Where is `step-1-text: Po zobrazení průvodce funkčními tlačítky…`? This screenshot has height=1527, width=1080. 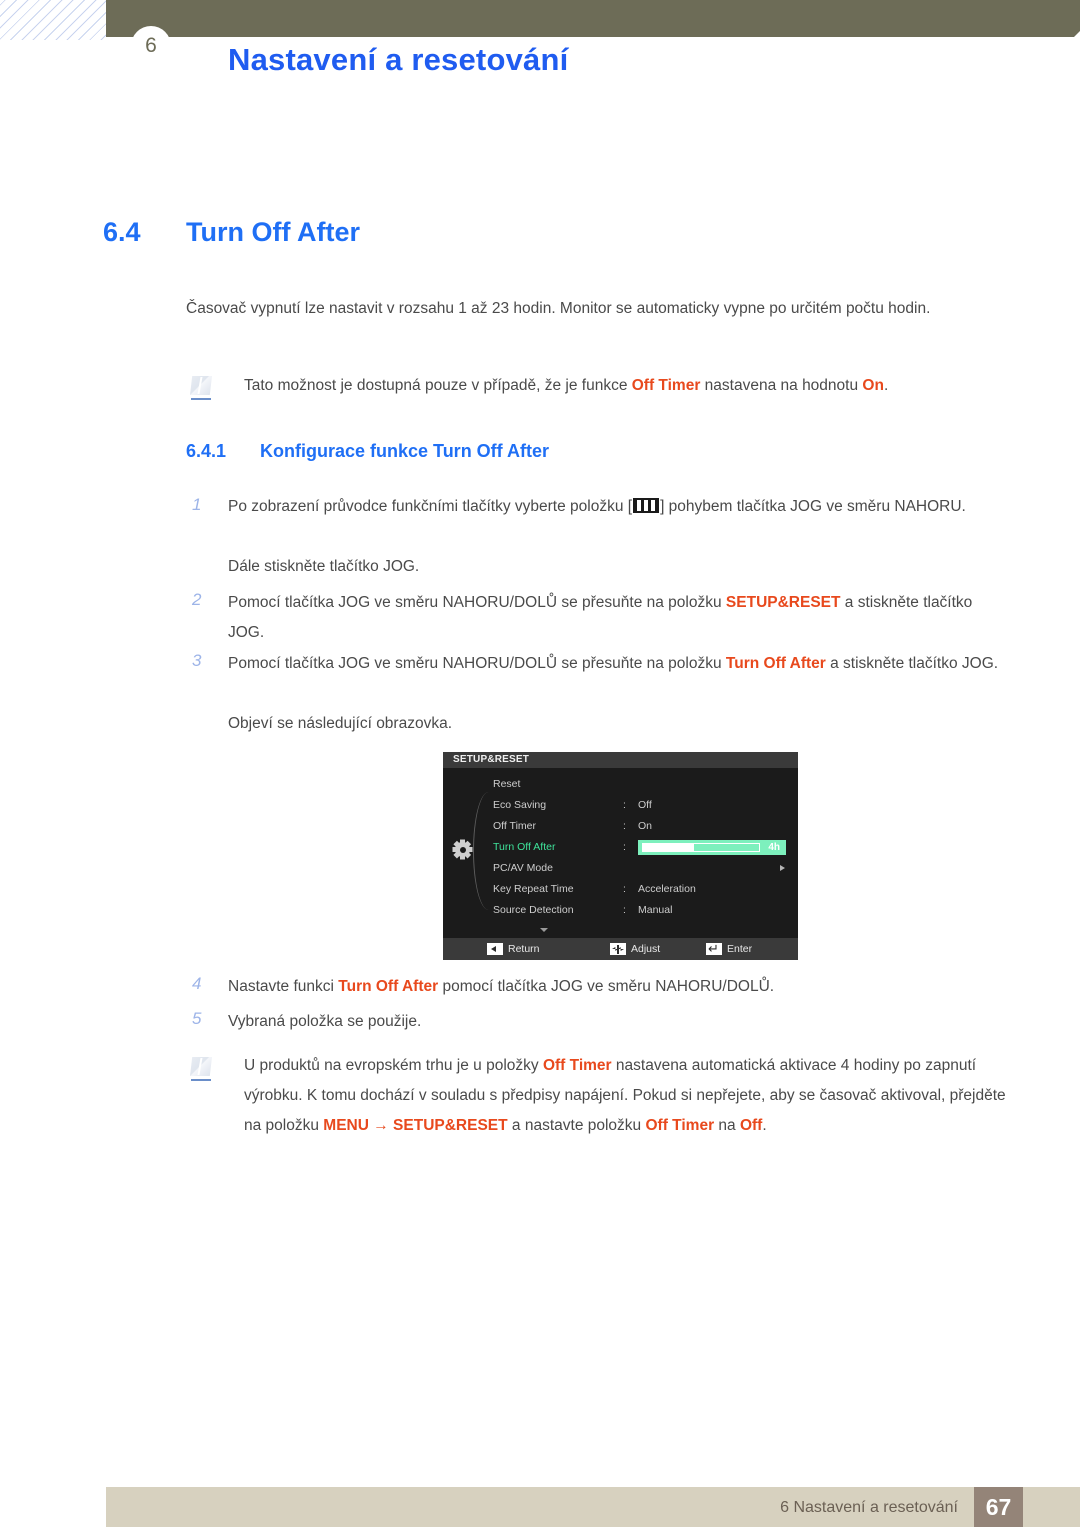 step-1-text: Po zobrazení průvodce funkčními tlačítky… is located at coordinates (618, 507).